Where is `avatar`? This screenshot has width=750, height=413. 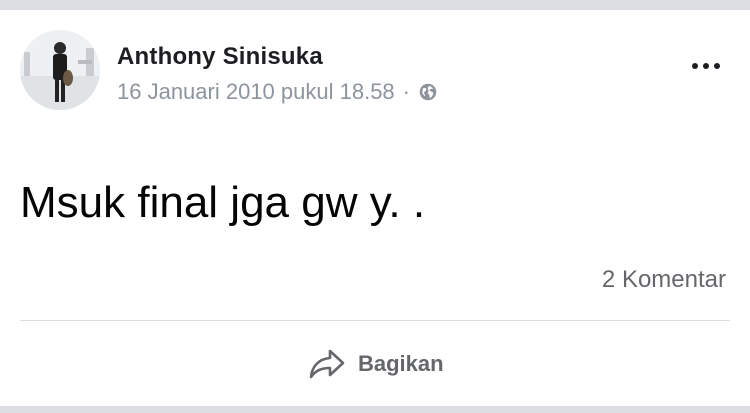 avatar is located at coordinates (60, 70).